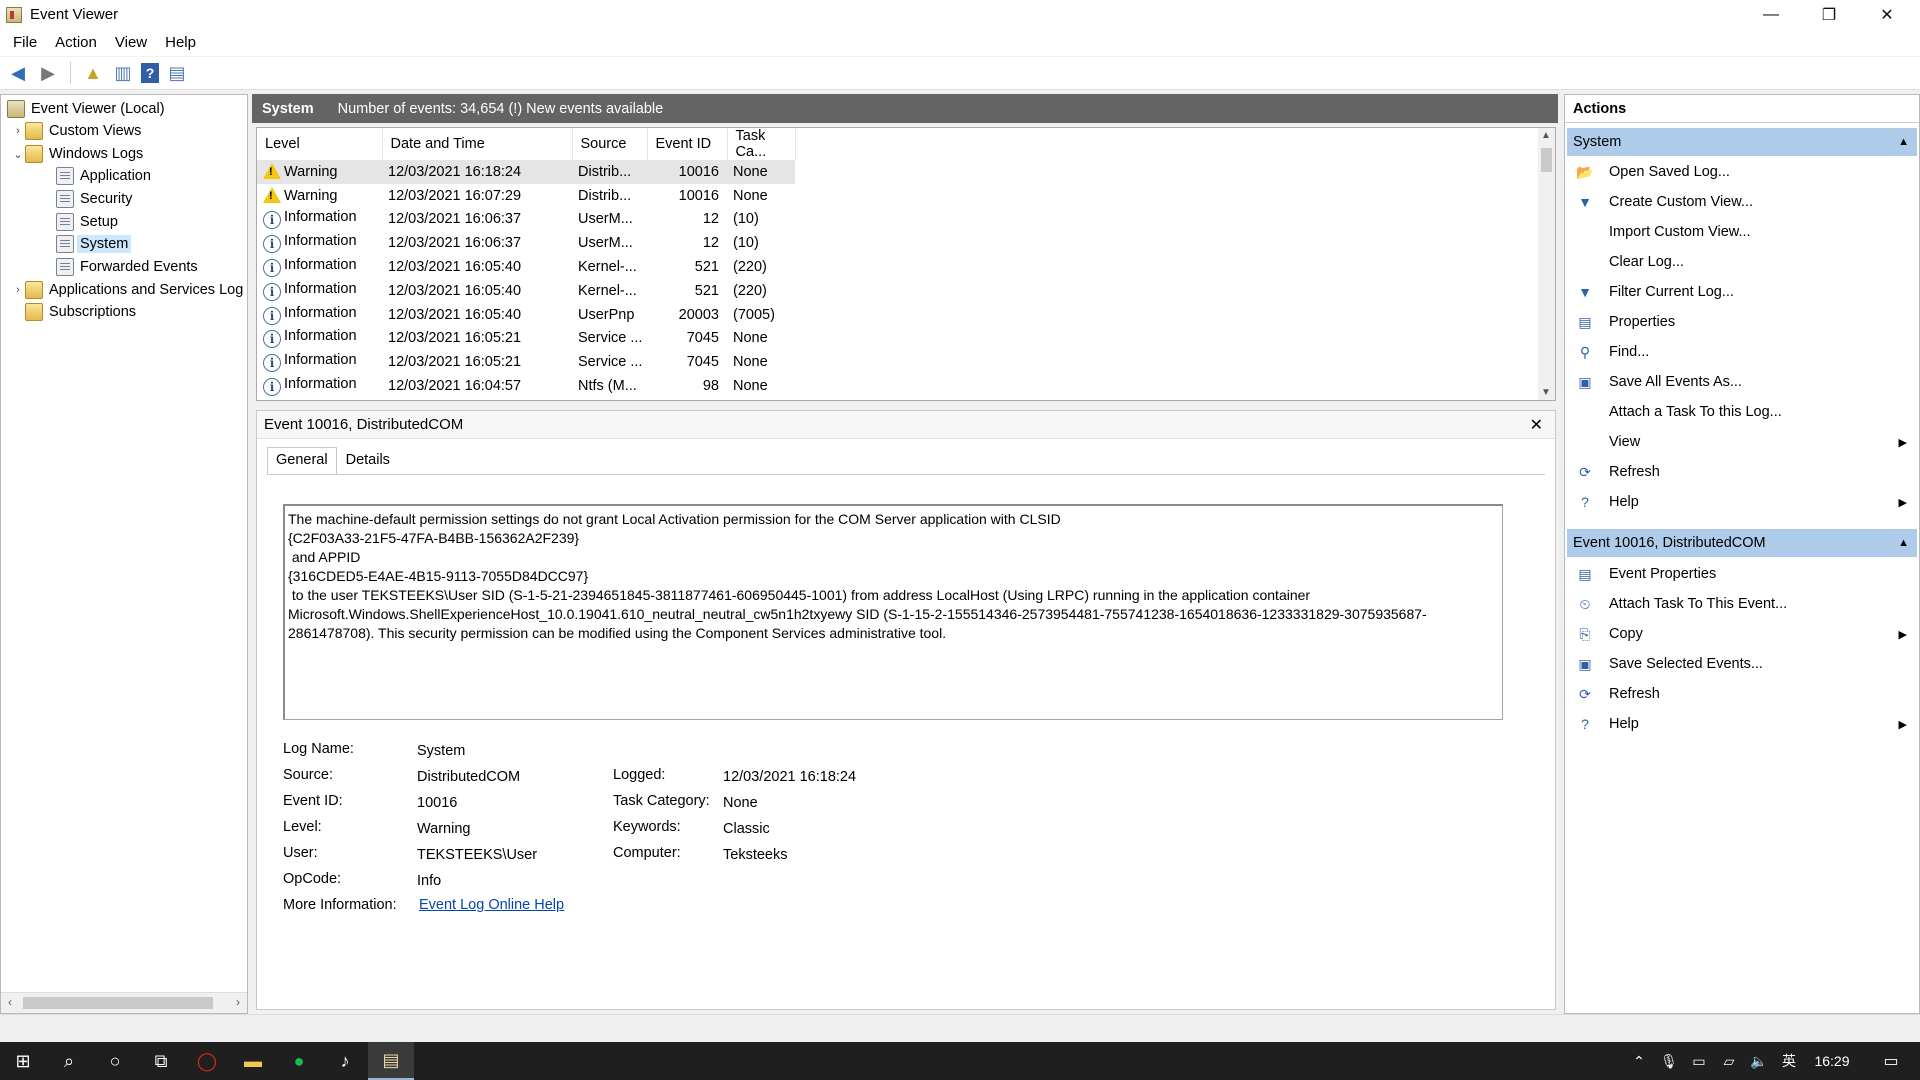 The width and height of the screenshot is (1920, 1080). What do you see at coordinates (1536, 425) in the screenshot?
I see `close-icon: ✕` at bounding box center [1536, 425].